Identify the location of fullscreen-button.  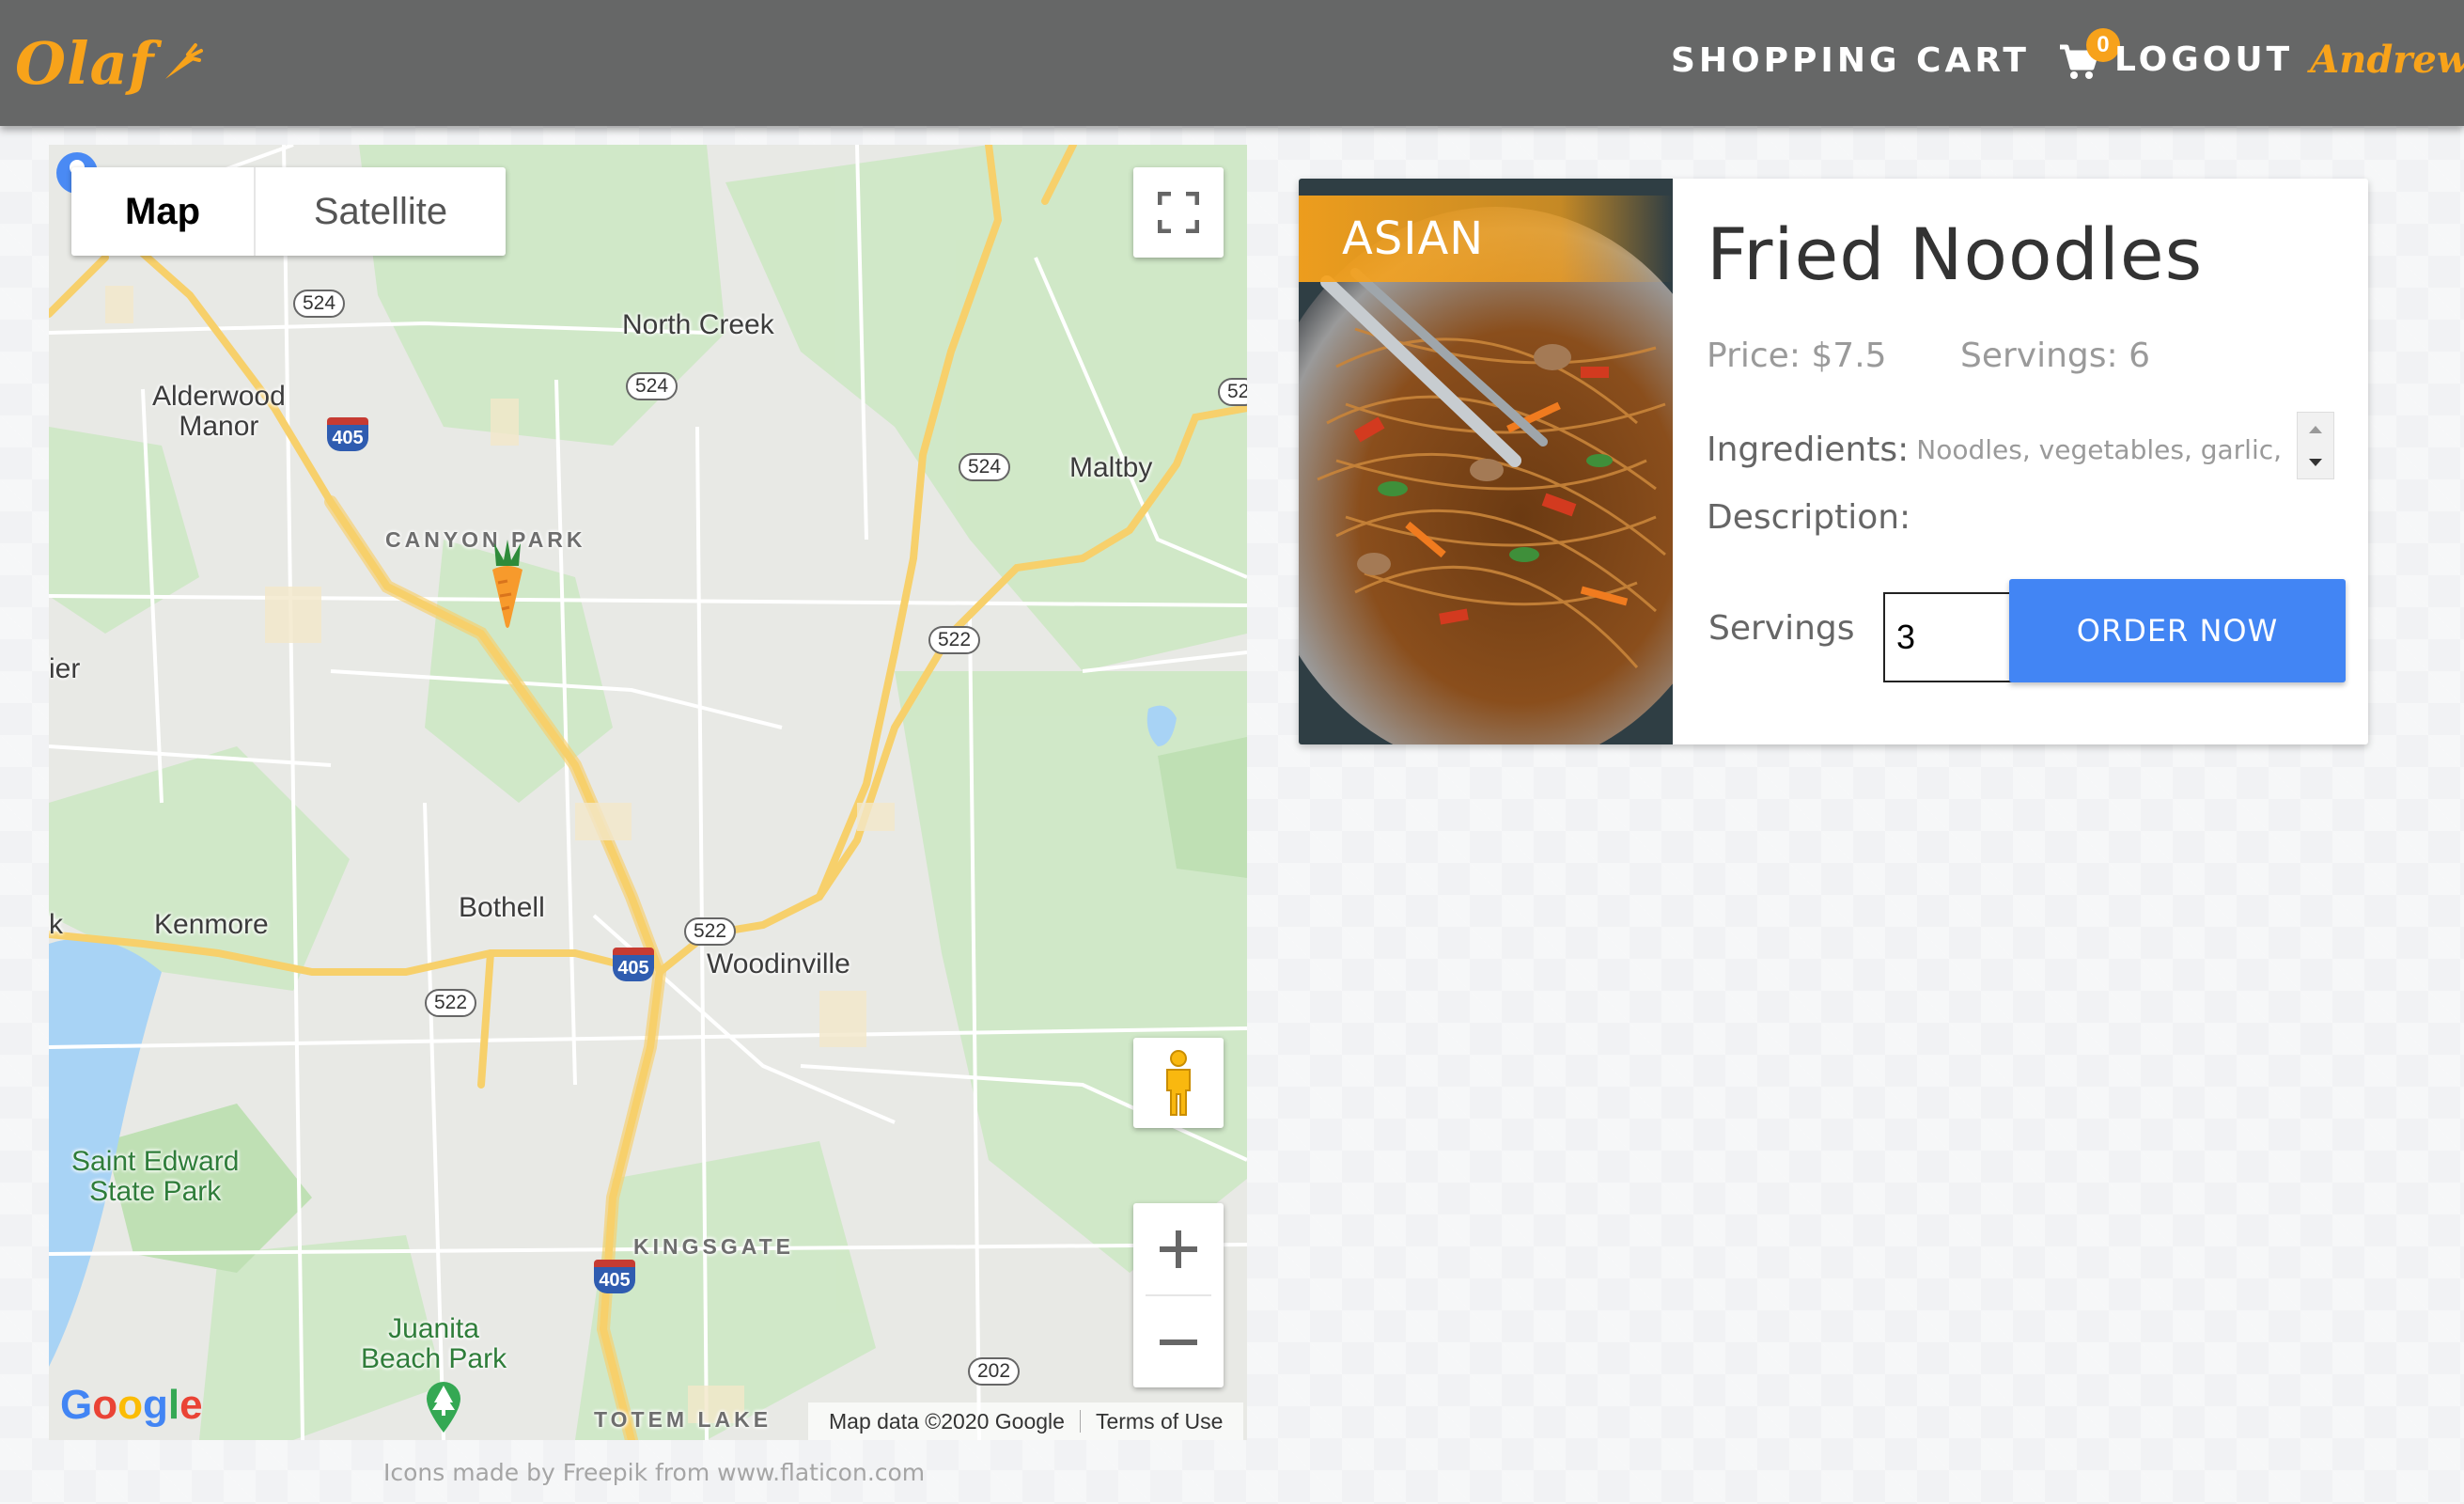
(1178, 212).